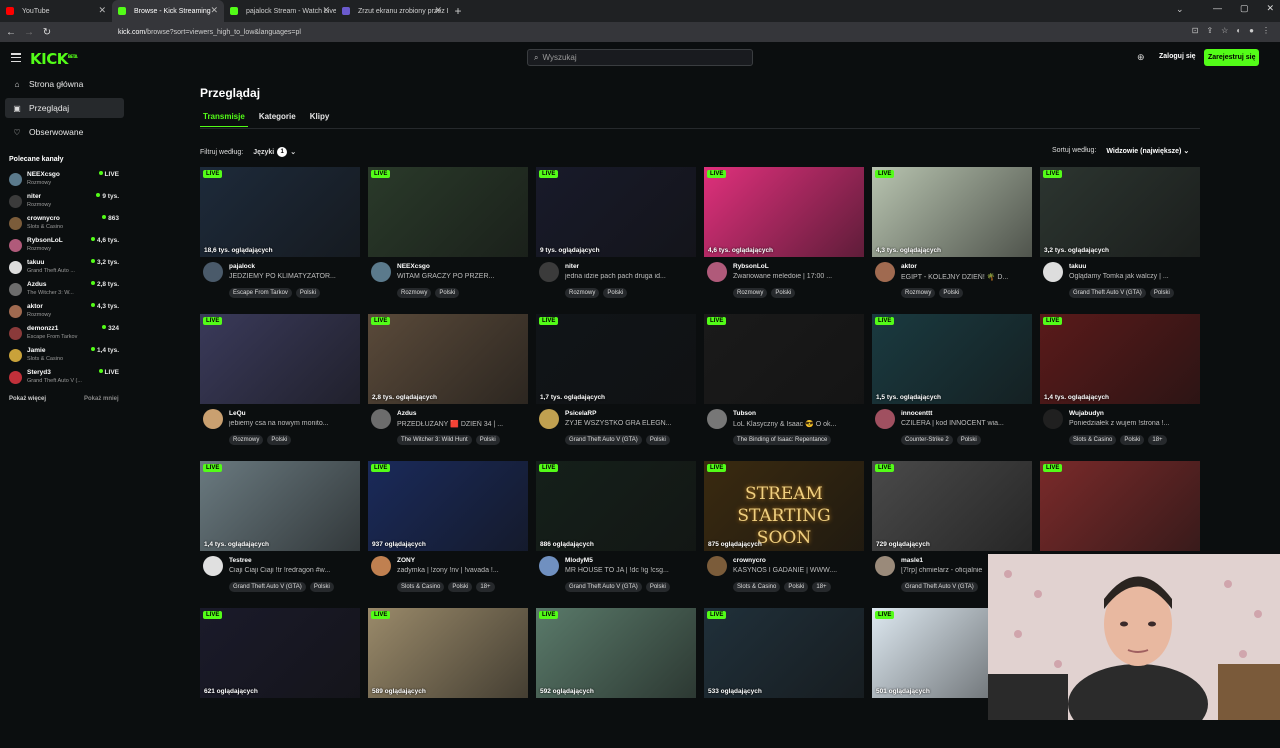  Describe the element at coordinates (1077, 266) in the screenshot. I see `streamer-name: takuu` at that location.